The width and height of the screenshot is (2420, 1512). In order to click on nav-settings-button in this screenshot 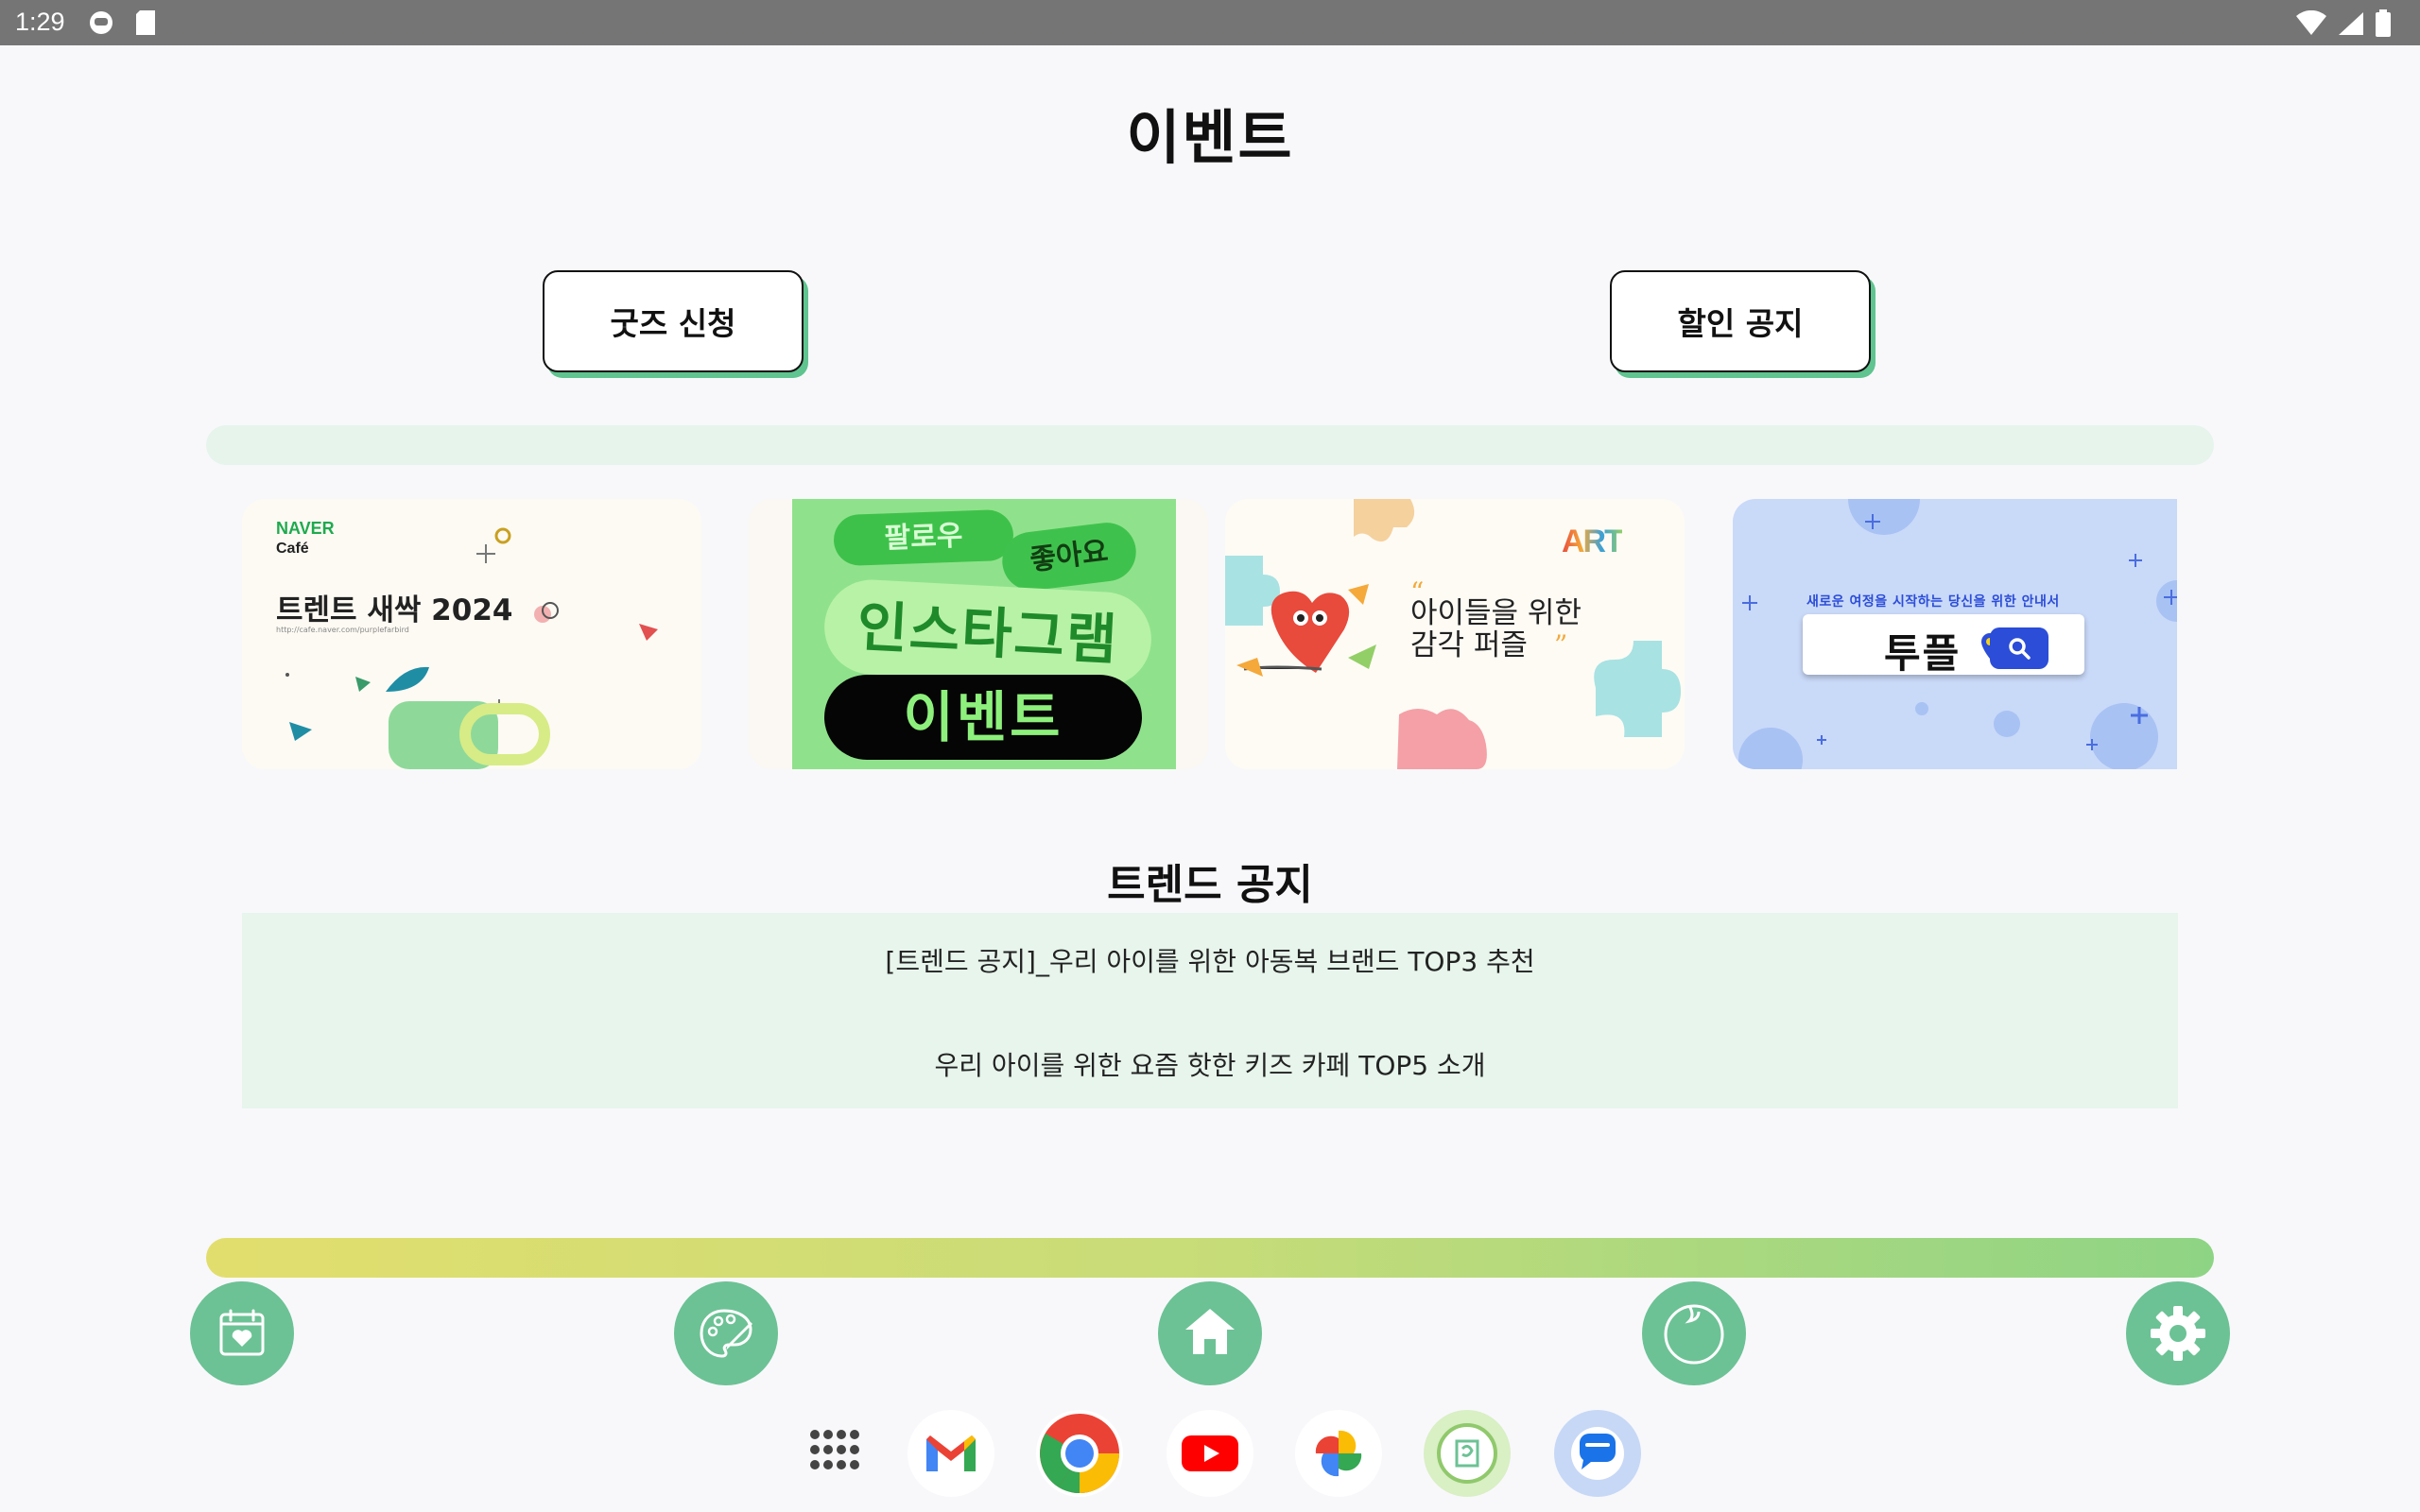, I will do `click(2178, 1333)`.